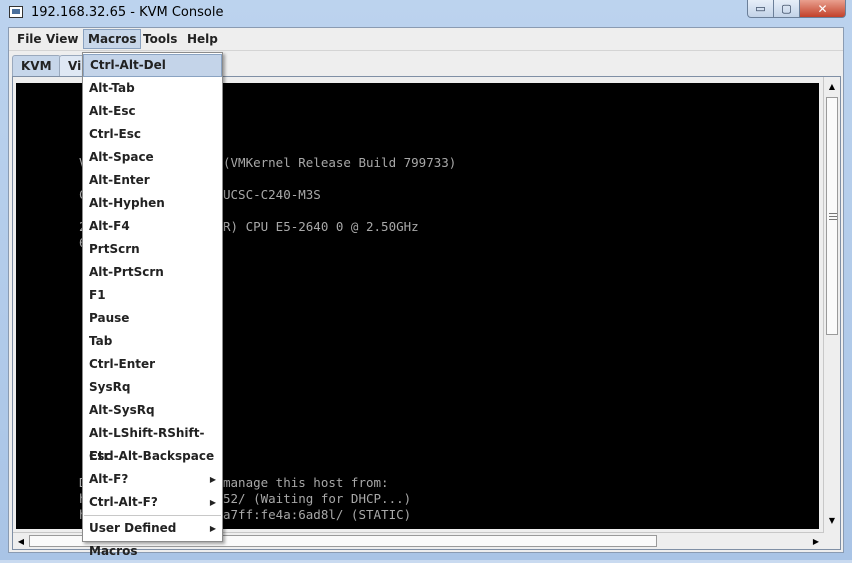 The image size is (852, 563). I want to click on terminal-line: manage this host from:, so click(306, 482).